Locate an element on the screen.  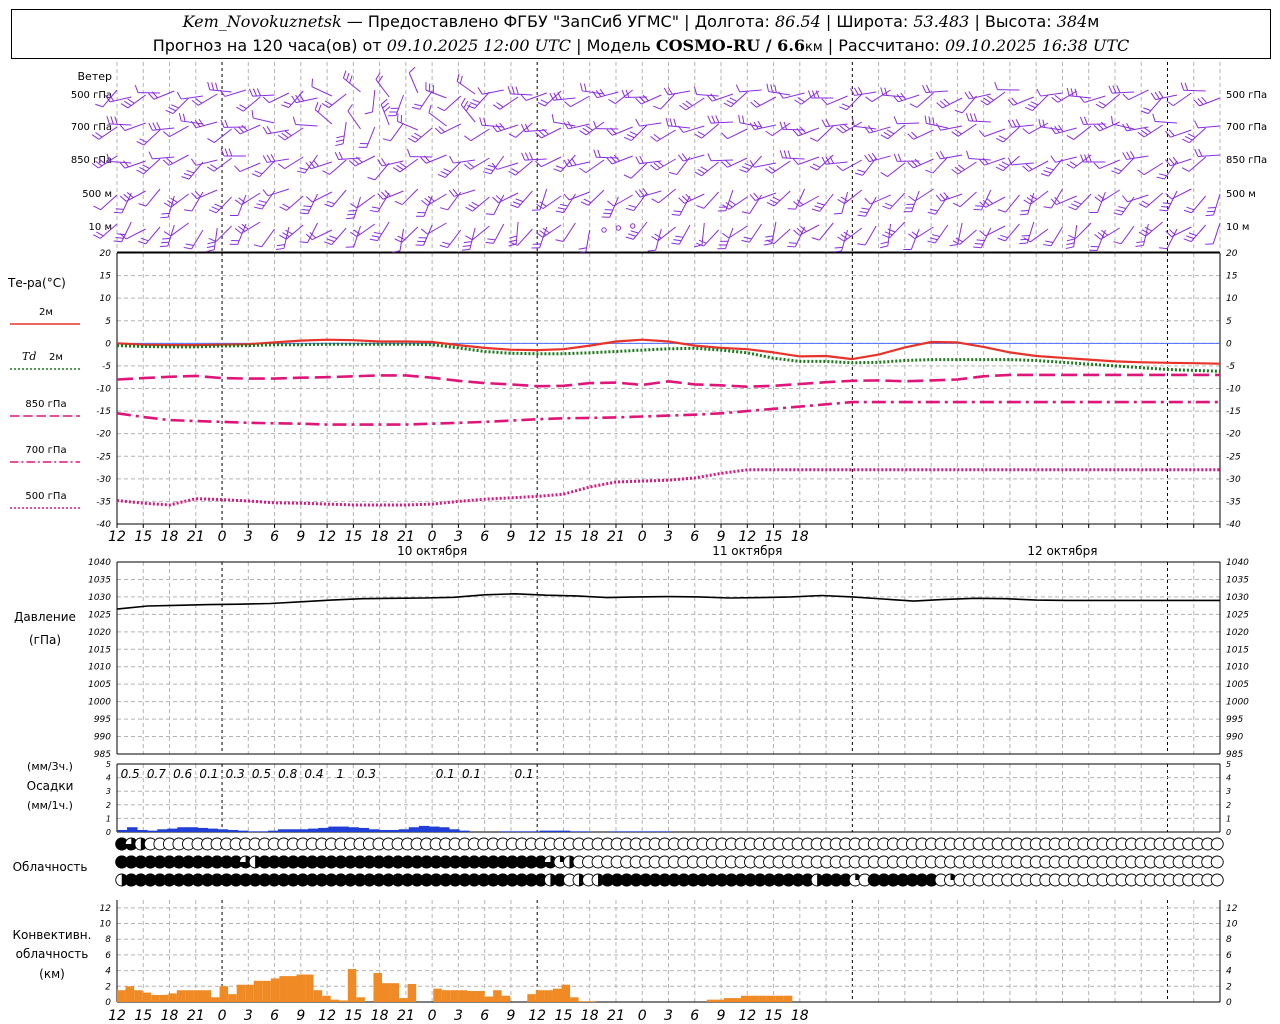
pressure-unit: (гПа) is located at coordinates (45, 640).